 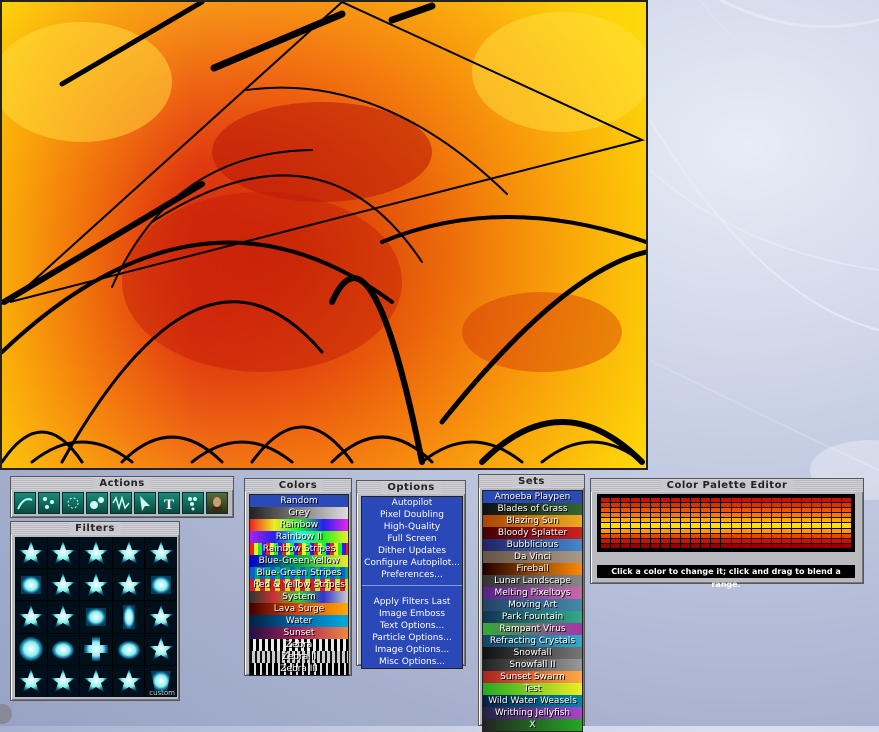 What do you see at coordinates (532, 581) in the screenshot?
I see `set-item: Lunar Landscape` at bounding box center [532, 581].